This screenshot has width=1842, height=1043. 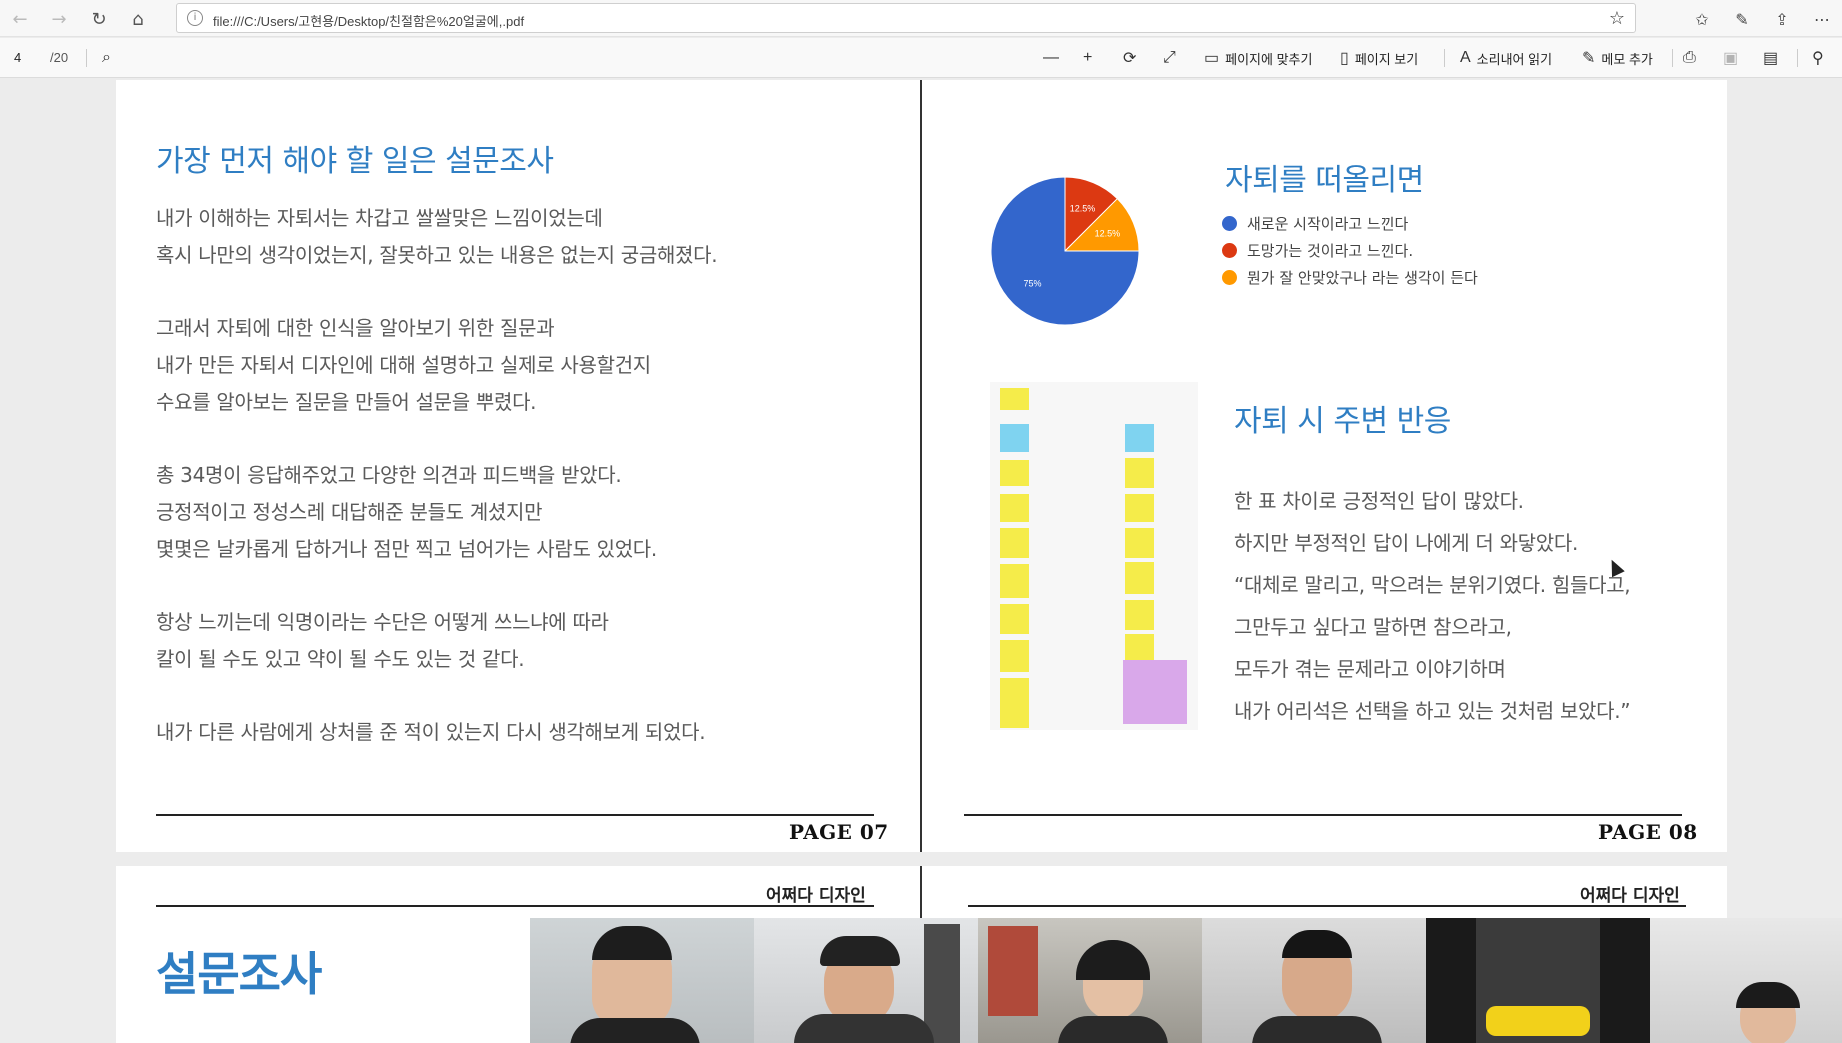 I want to click on page-total: /20, so click(x=59, y=57).